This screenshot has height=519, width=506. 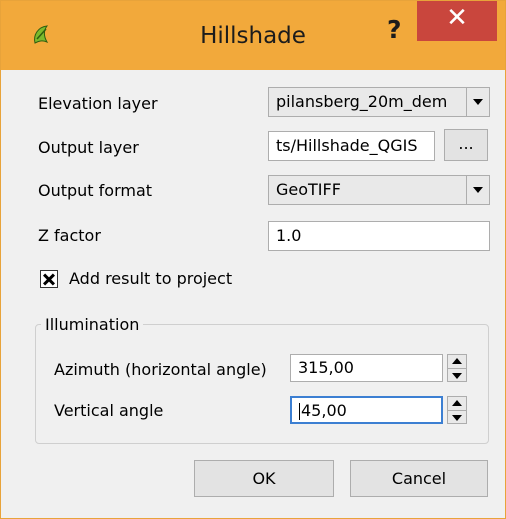 What do you see at coordinates (366, 368) in the screenshot?
I see `azimuth-field: 315,00` at bounding box center [366, 368].